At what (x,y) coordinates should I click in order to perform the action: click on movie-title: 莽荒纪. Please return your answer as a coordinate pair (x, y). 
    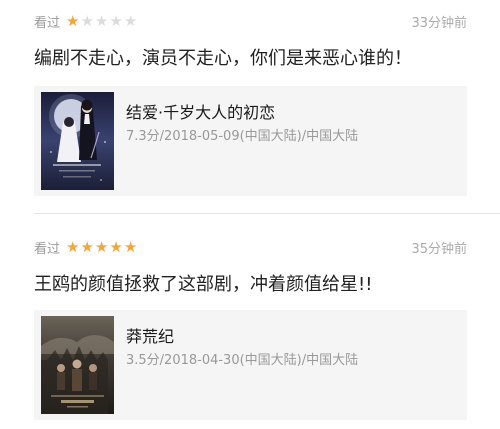
    Looking at the image, I should click on (150, 335).